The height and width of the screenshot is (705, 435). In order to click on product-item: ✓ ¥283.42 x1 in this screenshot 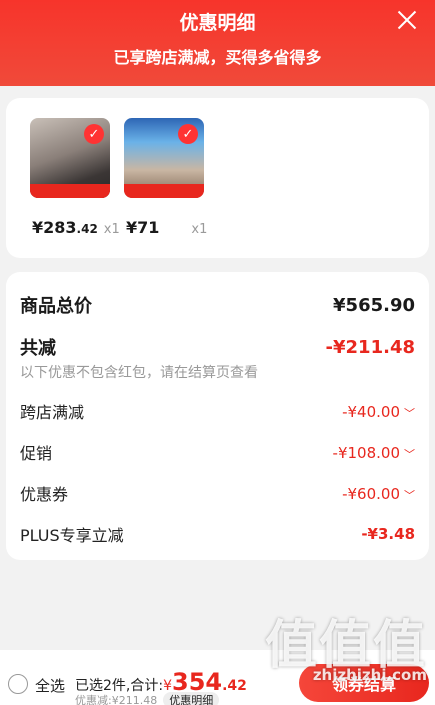, I will do `click(75, 177)`.